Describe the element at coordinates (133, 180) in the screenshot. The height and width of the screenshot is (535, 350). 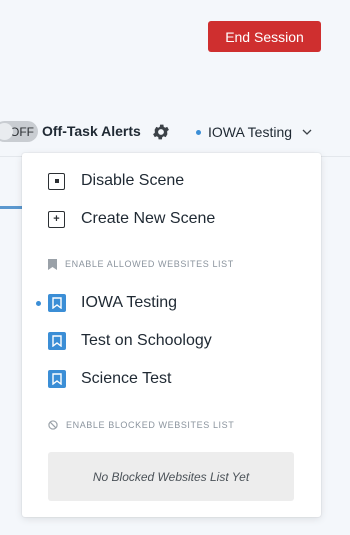
I see `disable-scene-label: Disable Scene` at that location.